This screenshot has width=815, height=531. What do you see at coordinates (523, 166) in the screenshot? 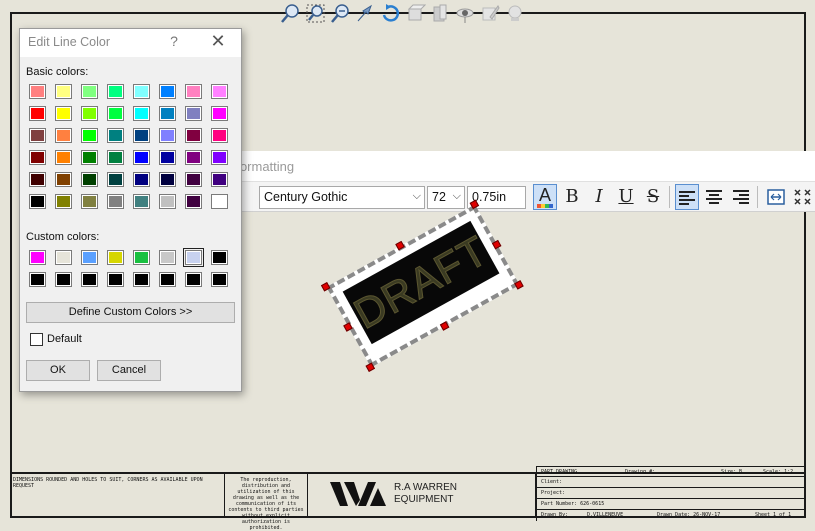
I see `formatting-toolbar-title: Formatting` at bounding box center [523, 166].